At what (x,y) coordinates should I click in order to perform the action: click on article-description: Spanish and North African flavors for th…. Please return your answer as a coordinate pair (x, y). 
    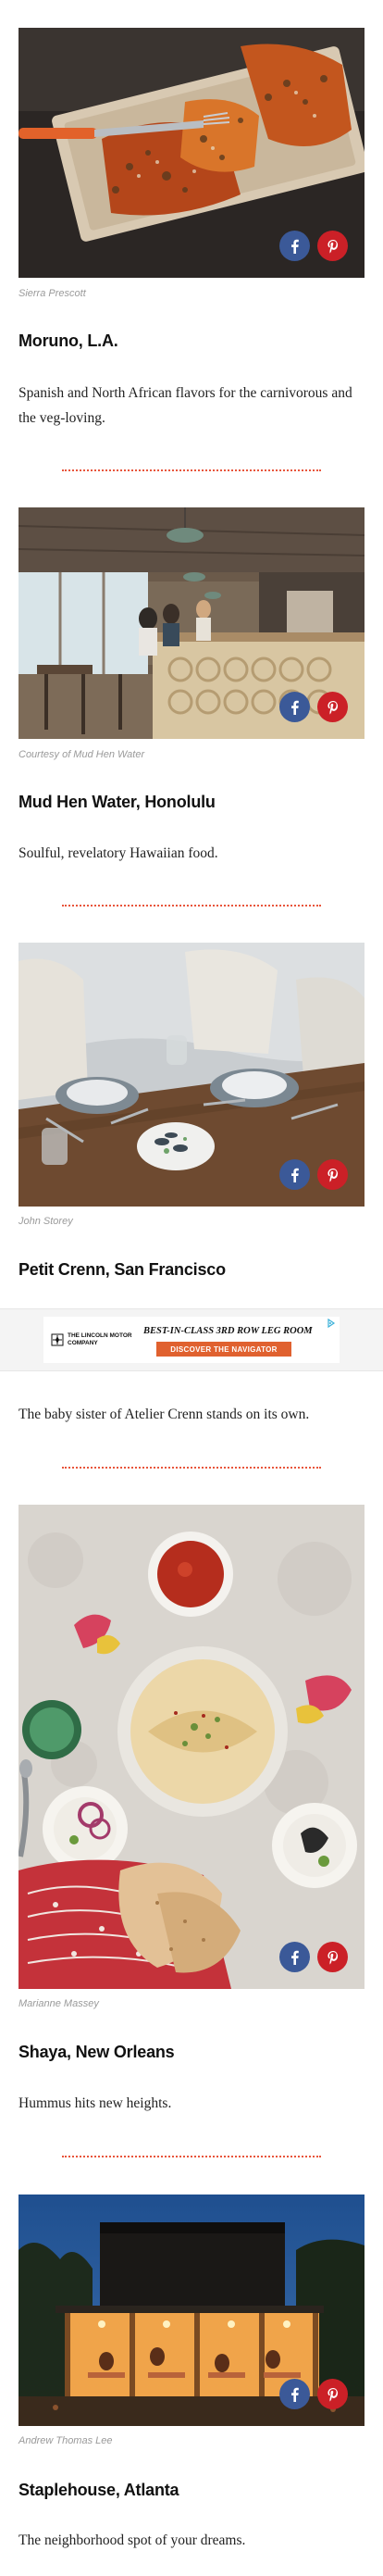
    Looking at the image, I should click on (185, 406).